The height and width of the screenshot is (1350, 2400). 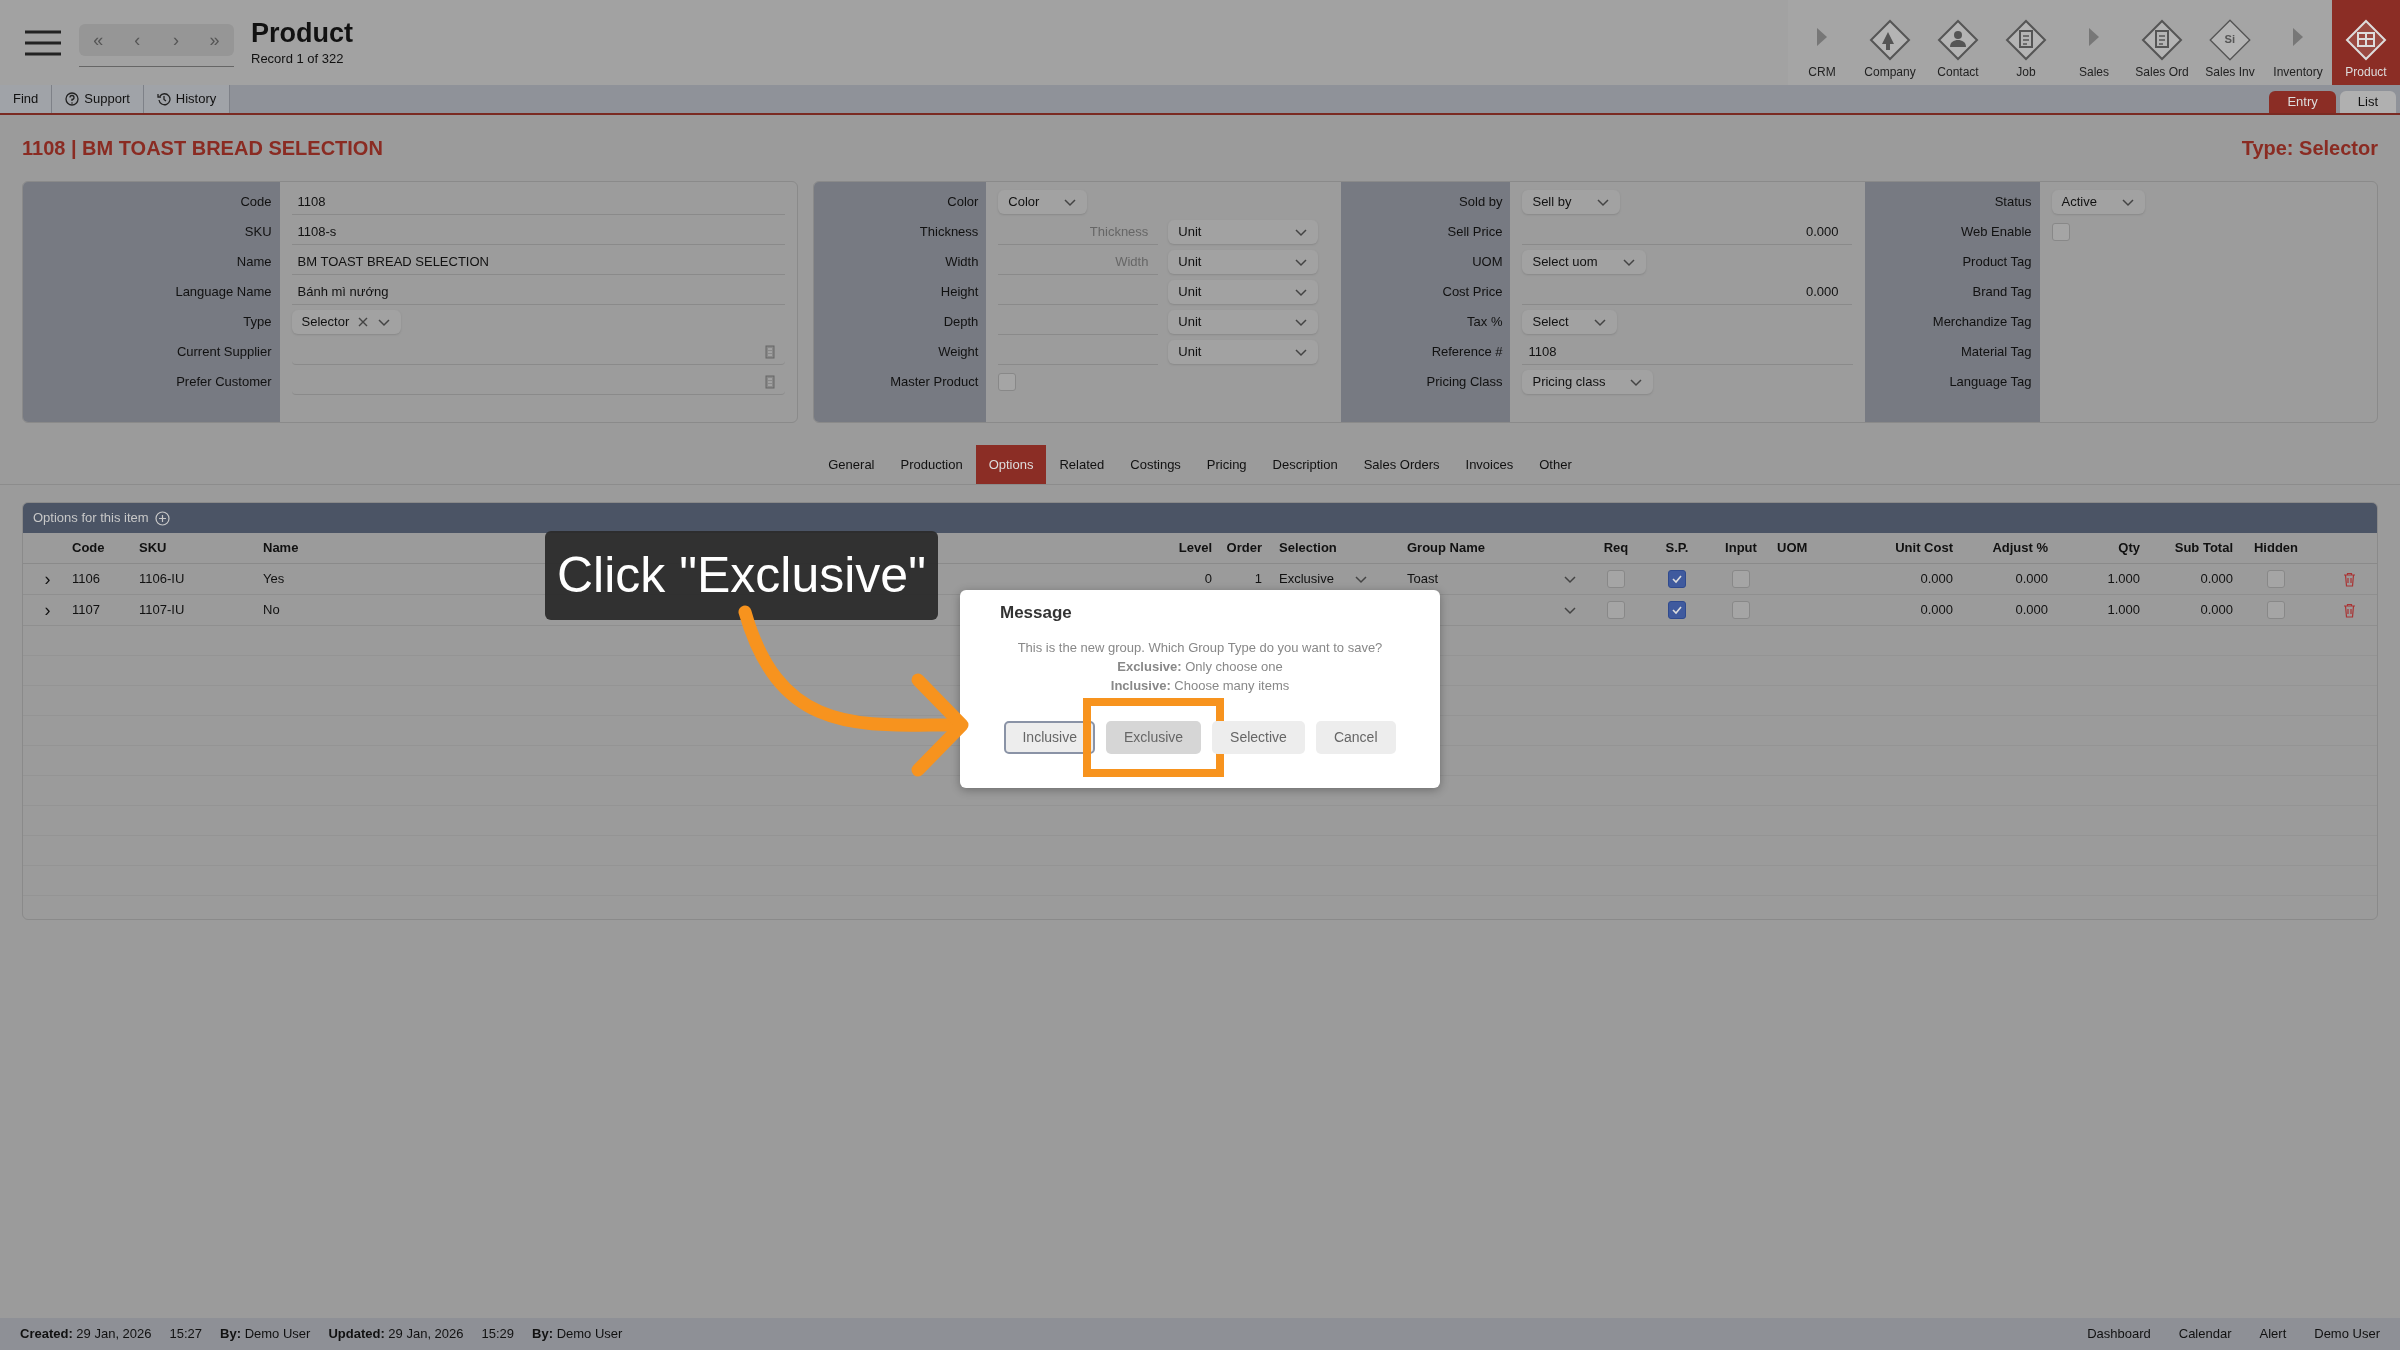 What do you see at coordinates (1464, 382) in the screenshot?
I see `field-label: Pricing Class` at bounding box center [1464, 382].